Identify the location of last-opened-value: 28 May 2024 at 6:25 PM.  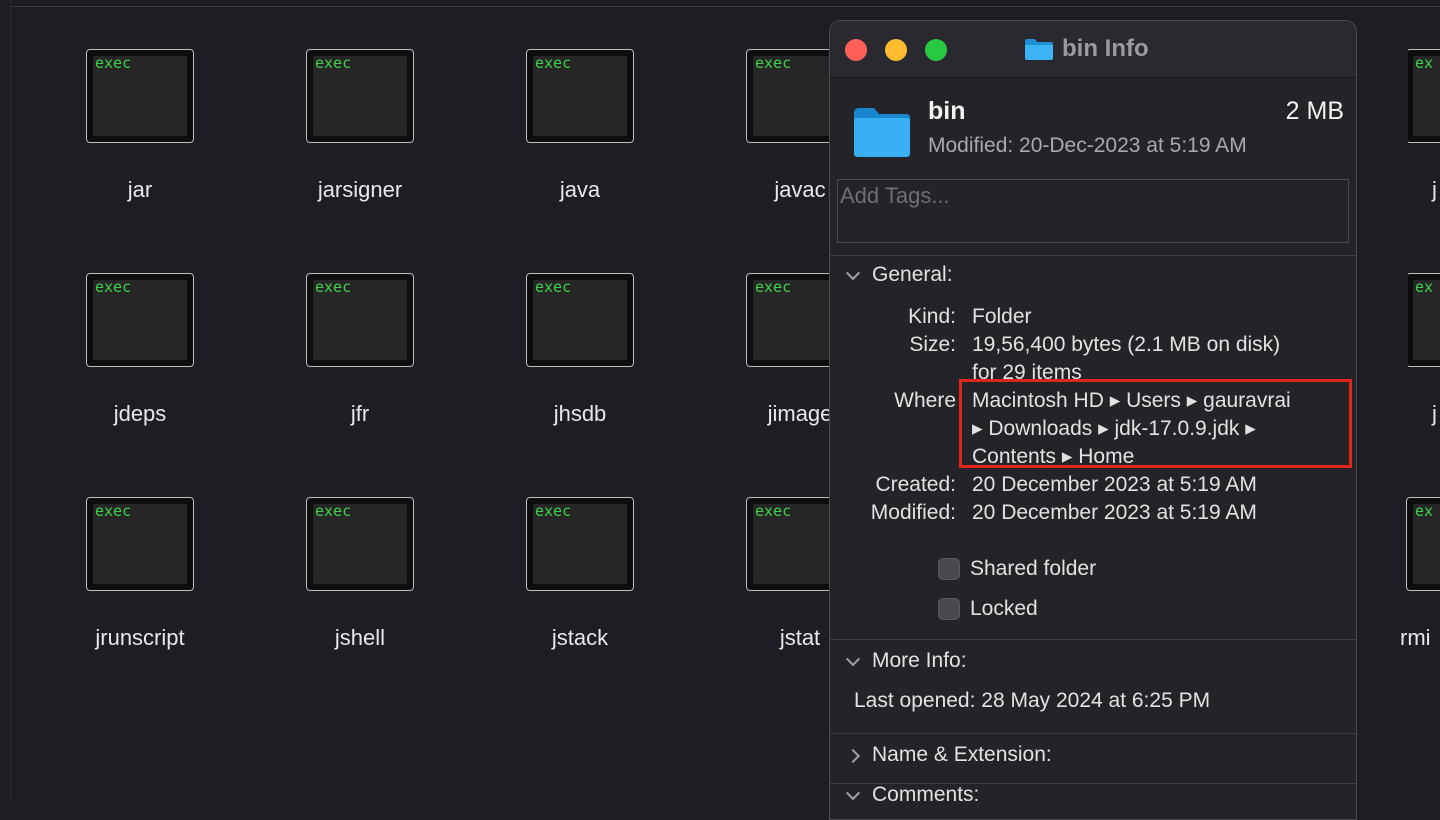
(1096, 700).